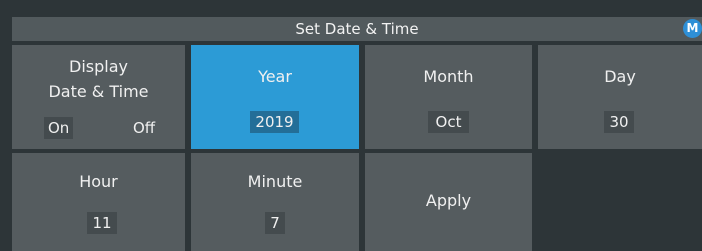 This screenshot has width=702, height=251. What do you see at coordinates (620, 97) in the screenshot?
I see `day-tile: Day 30` at bounding box center [620, 97].